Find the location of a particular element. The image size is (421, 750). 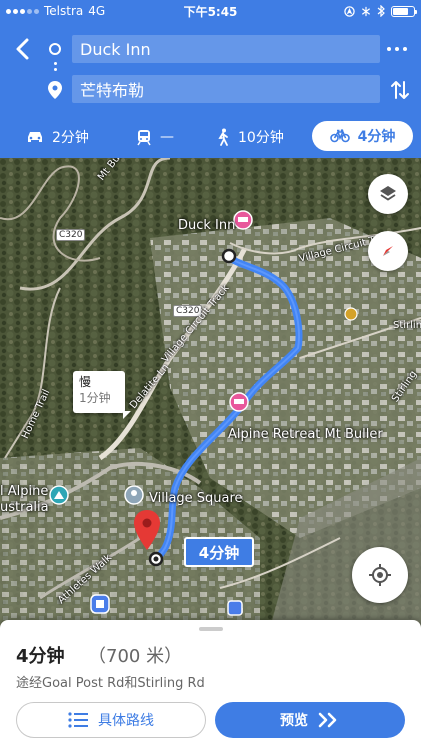

battery-icon is located at coordinates (404, 11).